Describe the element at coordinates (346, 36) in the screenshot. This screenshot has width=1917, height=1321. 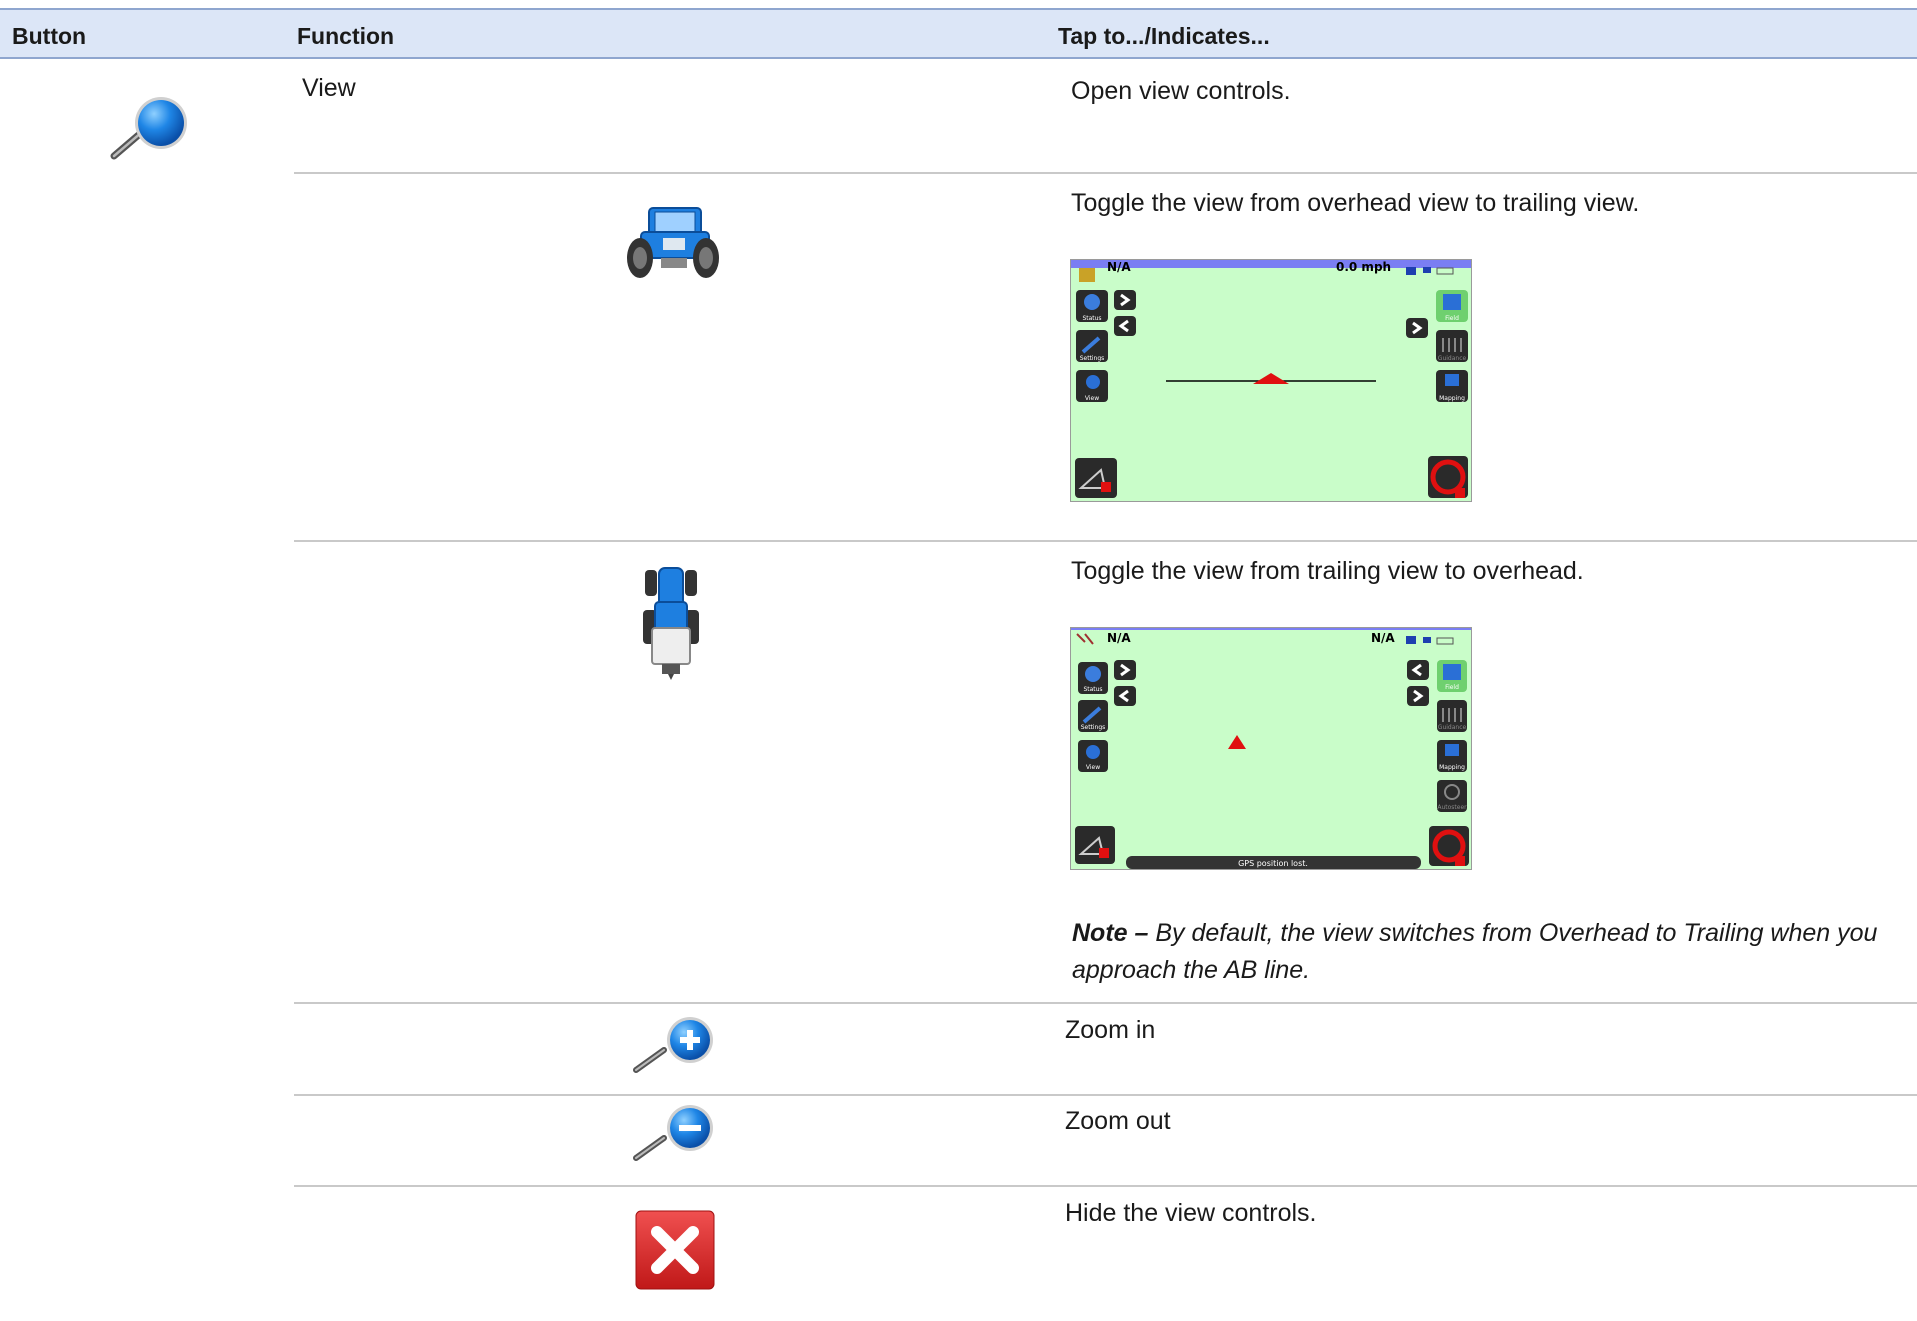
I see `header-function: Function` at that location.